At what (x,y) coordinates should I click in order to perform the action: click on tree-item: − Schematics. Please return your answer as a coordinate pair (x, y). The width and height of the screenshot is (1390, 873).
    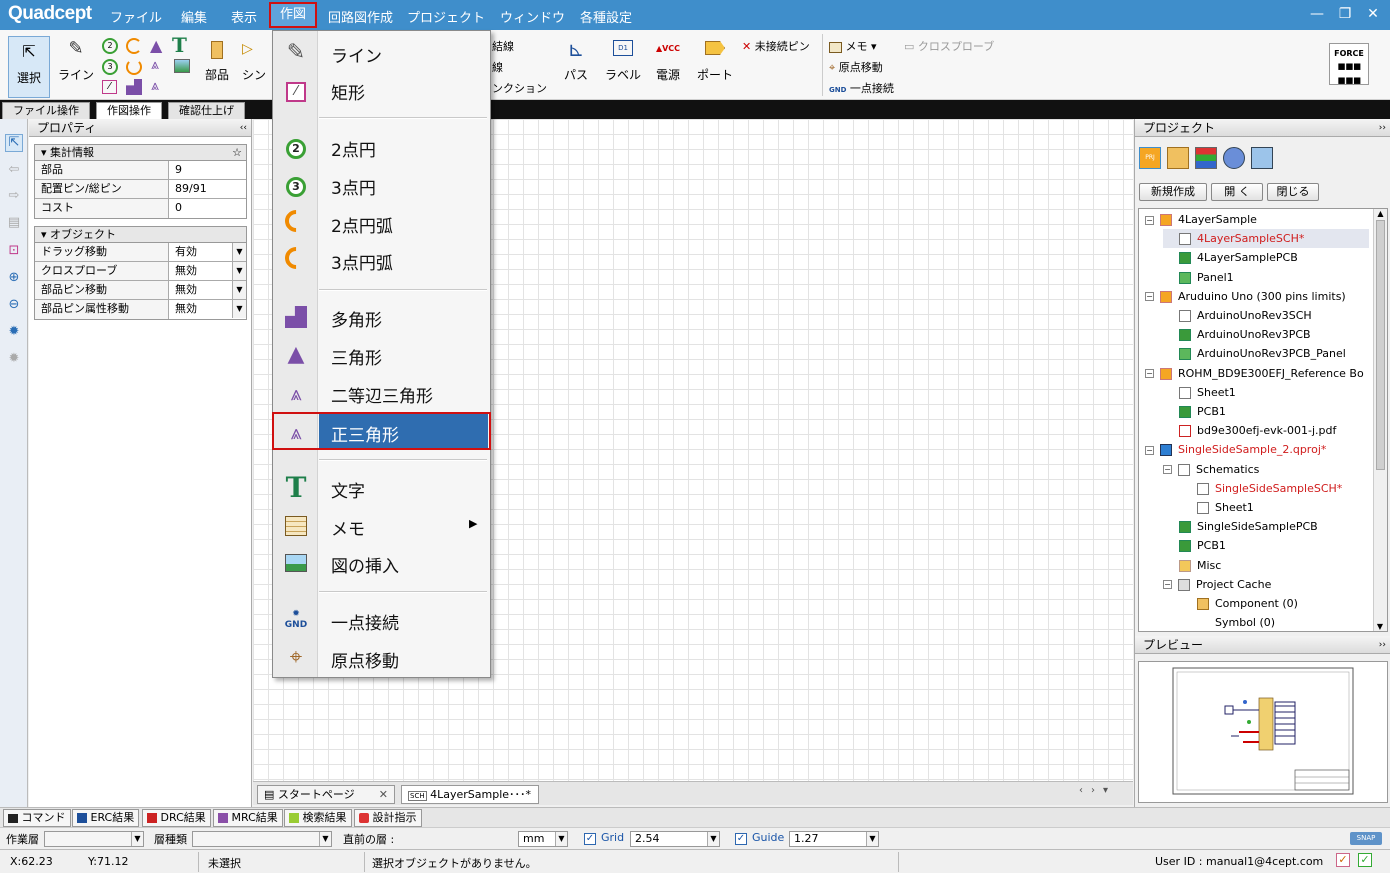
    Looking at the image, I should click on (1211, 469).